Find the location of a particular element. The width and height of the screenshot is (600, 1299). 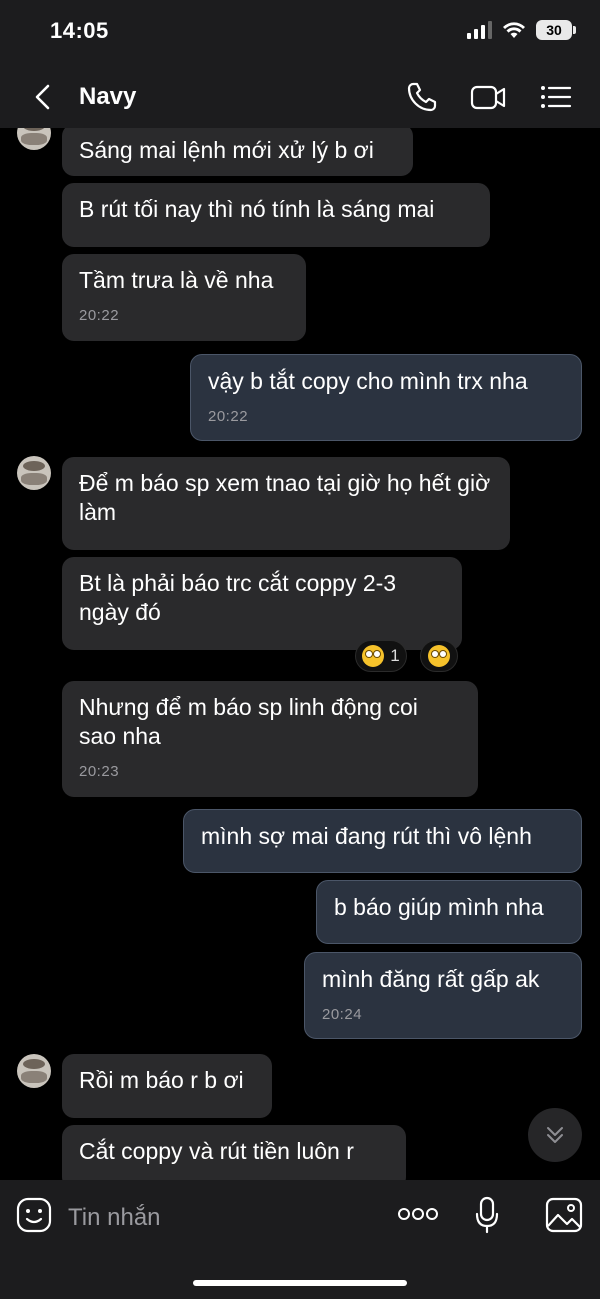

message-timestamp: 20:24 is located at coordinates (342, 1014).